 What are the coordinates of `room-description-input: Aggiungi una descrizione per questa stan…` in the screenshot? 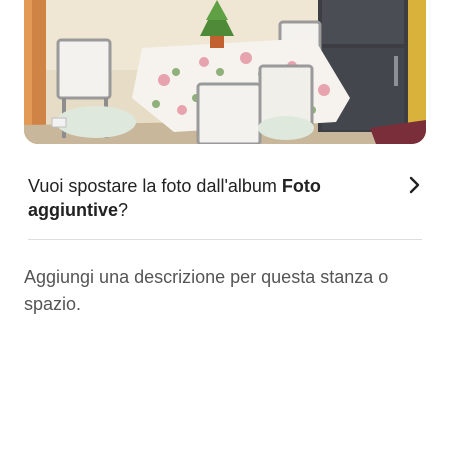 It's located at (224, 291).